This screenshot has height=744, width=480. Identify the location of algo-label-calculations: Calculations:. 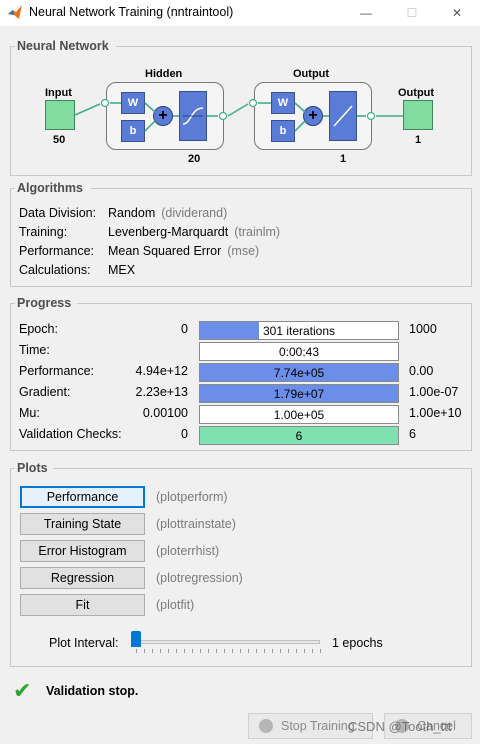
(55, 270).